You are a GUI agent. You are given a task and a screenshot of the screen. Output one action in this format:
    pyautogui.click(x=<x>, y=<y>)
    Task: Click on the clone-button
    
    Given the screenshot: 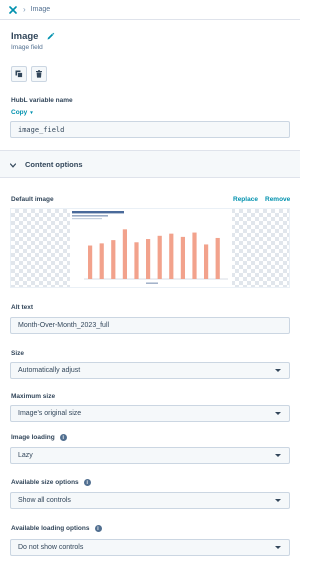 What is the action you would take?
    pyautogui.click(x=19, y=74)
    